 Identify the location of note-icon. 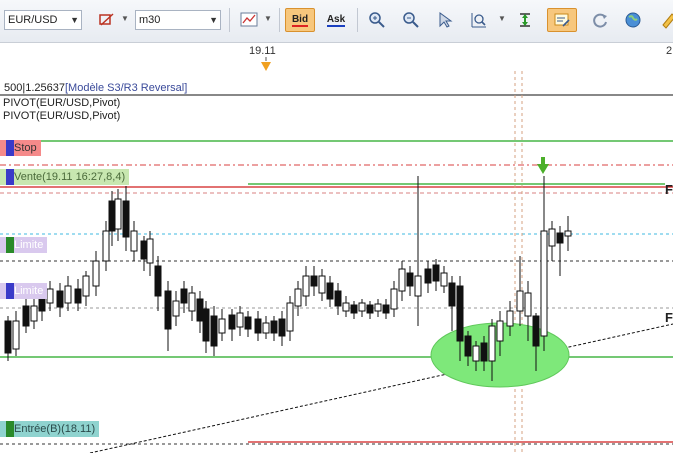
(562, 20).